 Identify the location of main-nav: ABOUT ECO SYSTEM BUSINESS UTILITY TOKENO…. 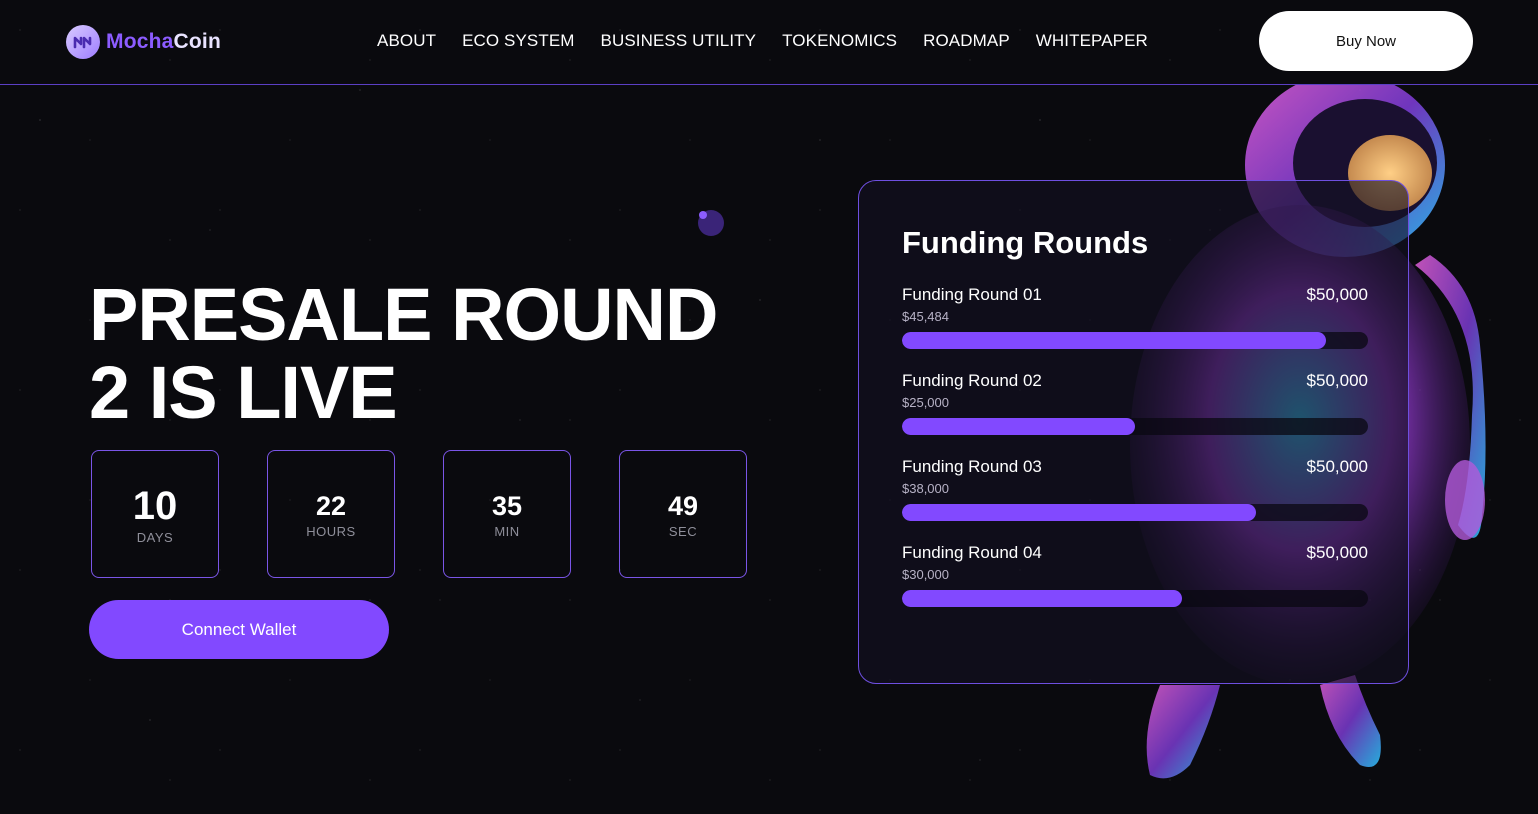
(762, 41).